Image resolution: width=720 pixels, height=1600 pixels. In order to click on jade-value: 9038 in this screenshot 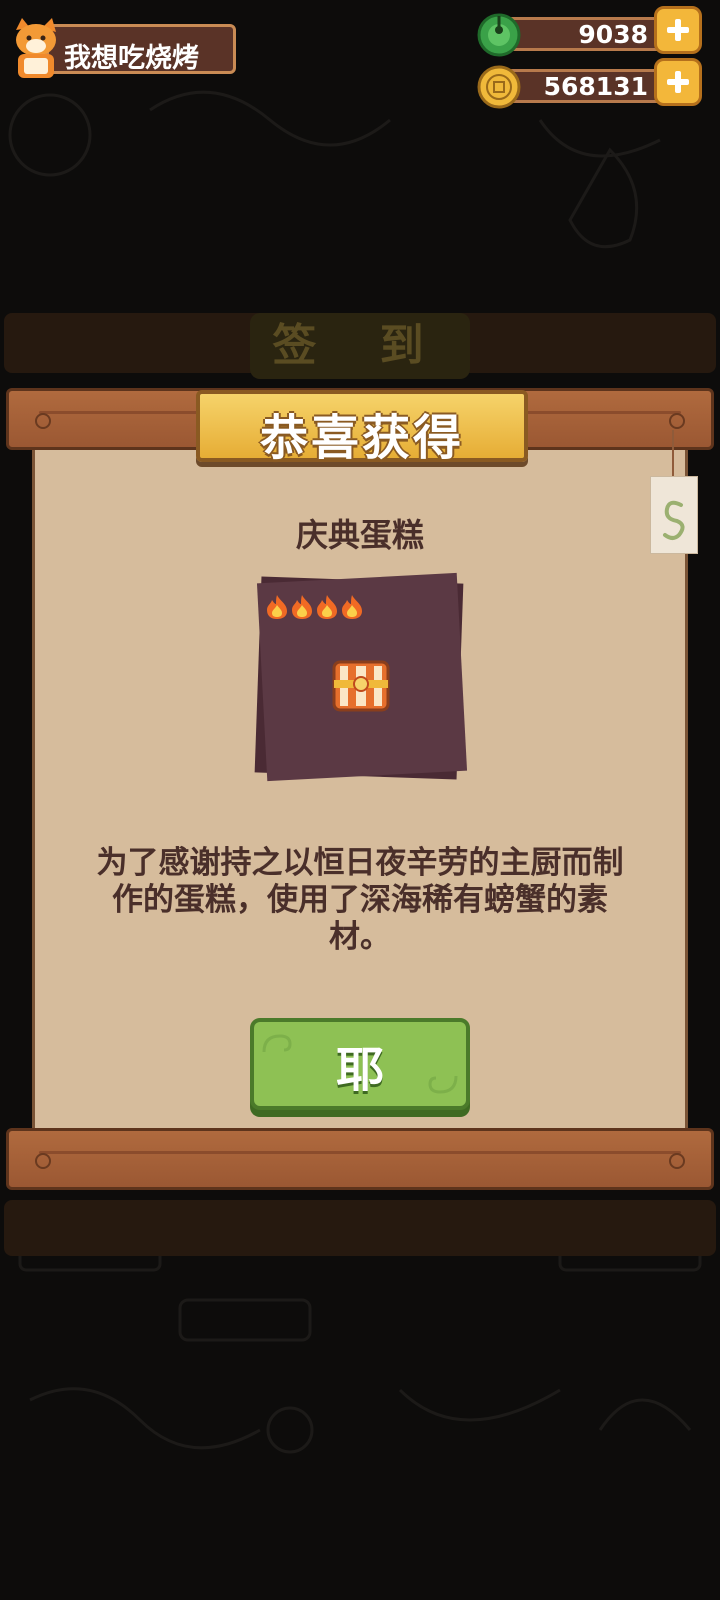, I will do `click(613, 34)`.